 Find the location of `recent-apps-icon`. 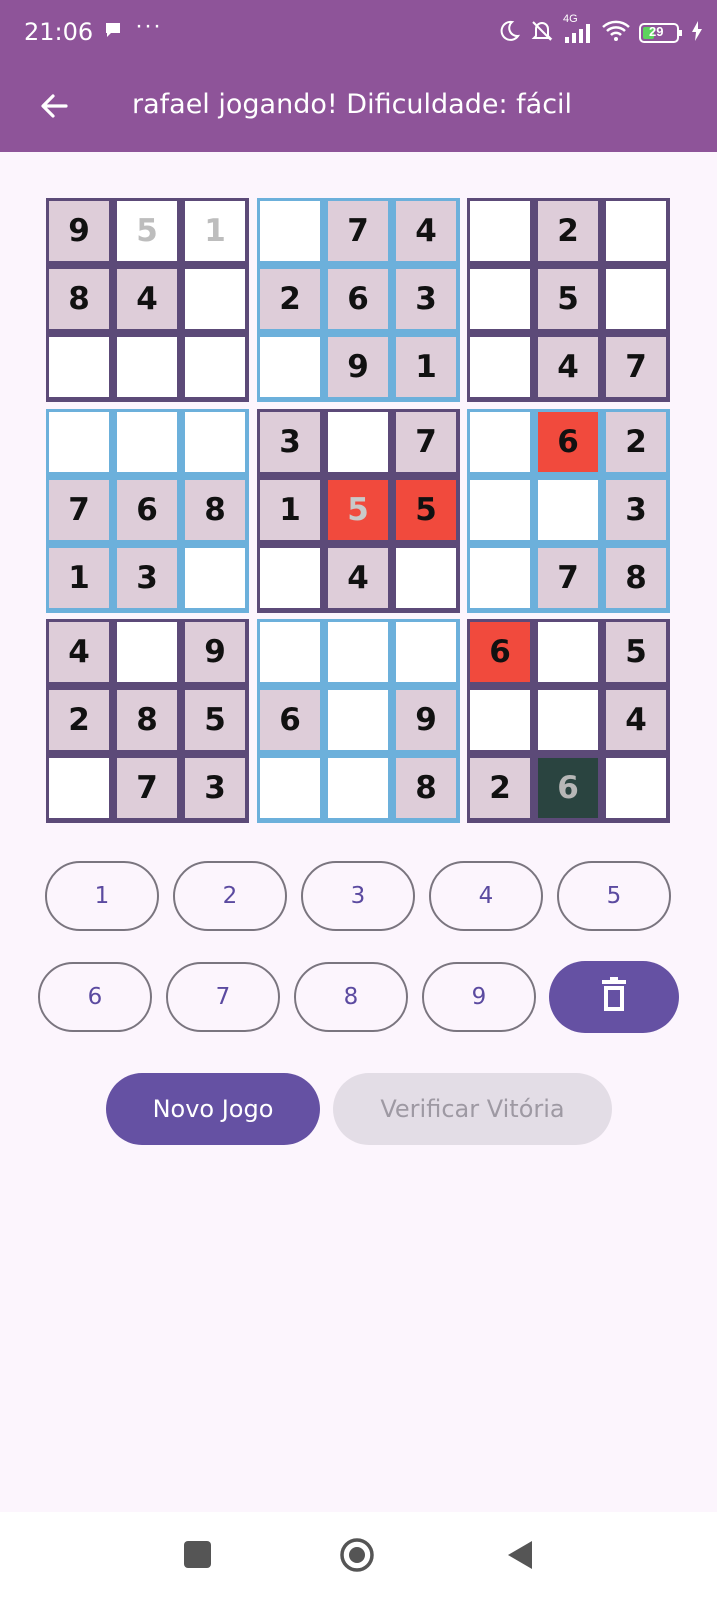

recent-apps-icon is located at coordinates (197, 1554).